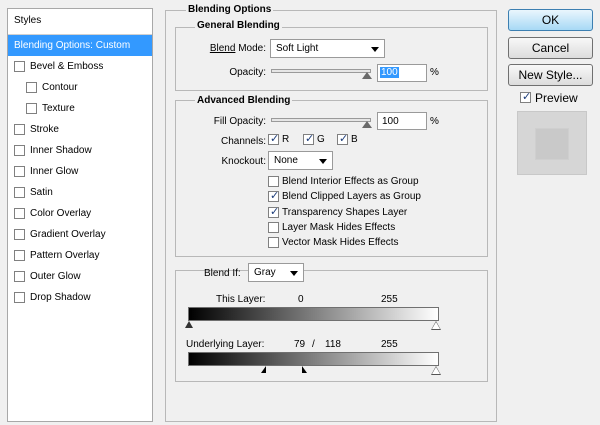  What do you see at coordinates (333, 344) in the screenshot?
I see `underlying-layer-low2-value: 118` at bounding box center [333, 344].